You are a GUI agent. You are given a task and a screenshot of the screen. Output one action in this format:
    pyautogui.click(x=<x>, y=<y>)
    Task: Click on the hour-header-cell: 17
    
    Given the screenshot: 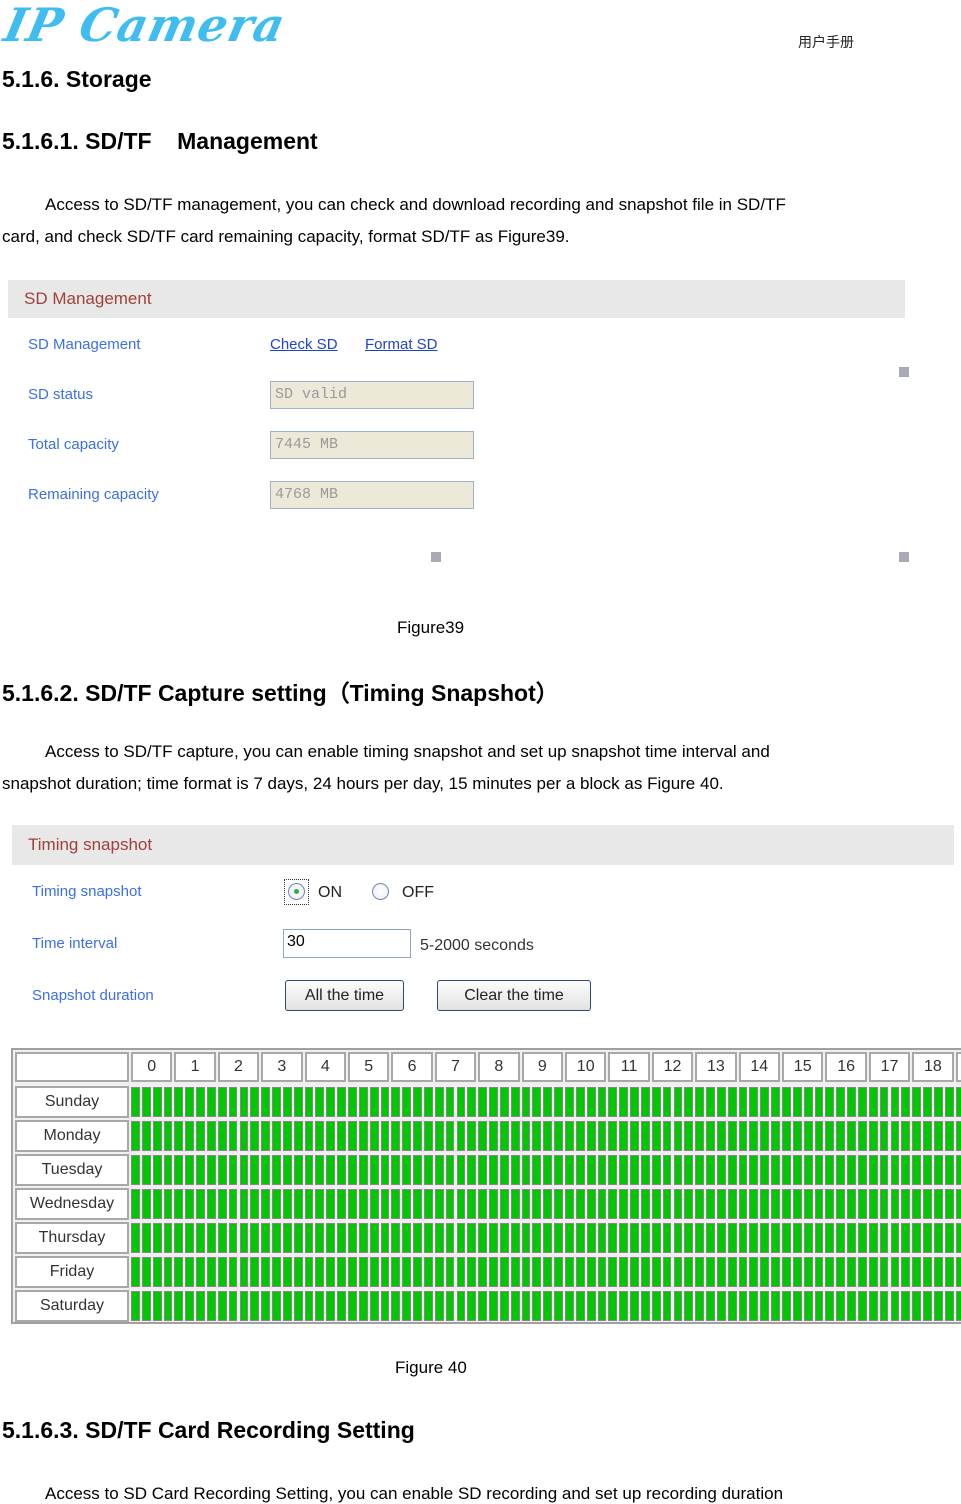 What is the action you would take?
    pyautogui.click(x=889, y=1067)
    